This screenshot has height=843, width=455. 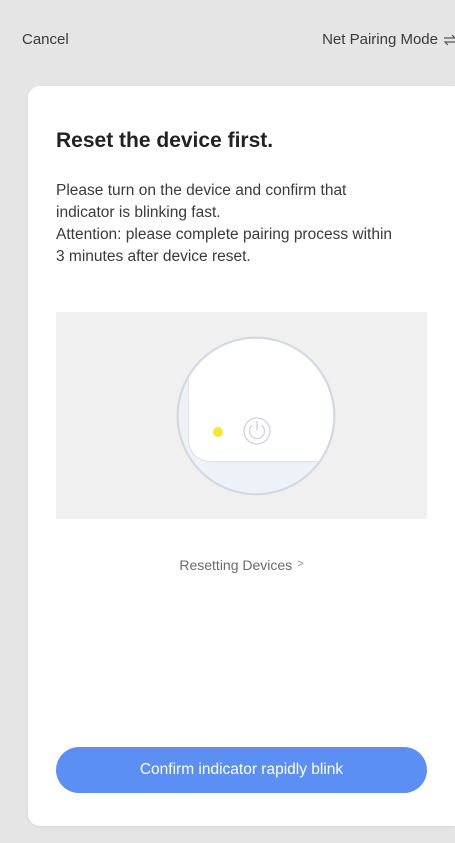 I want to click on page-title: Reset the device first., so click(x=165, y=140).